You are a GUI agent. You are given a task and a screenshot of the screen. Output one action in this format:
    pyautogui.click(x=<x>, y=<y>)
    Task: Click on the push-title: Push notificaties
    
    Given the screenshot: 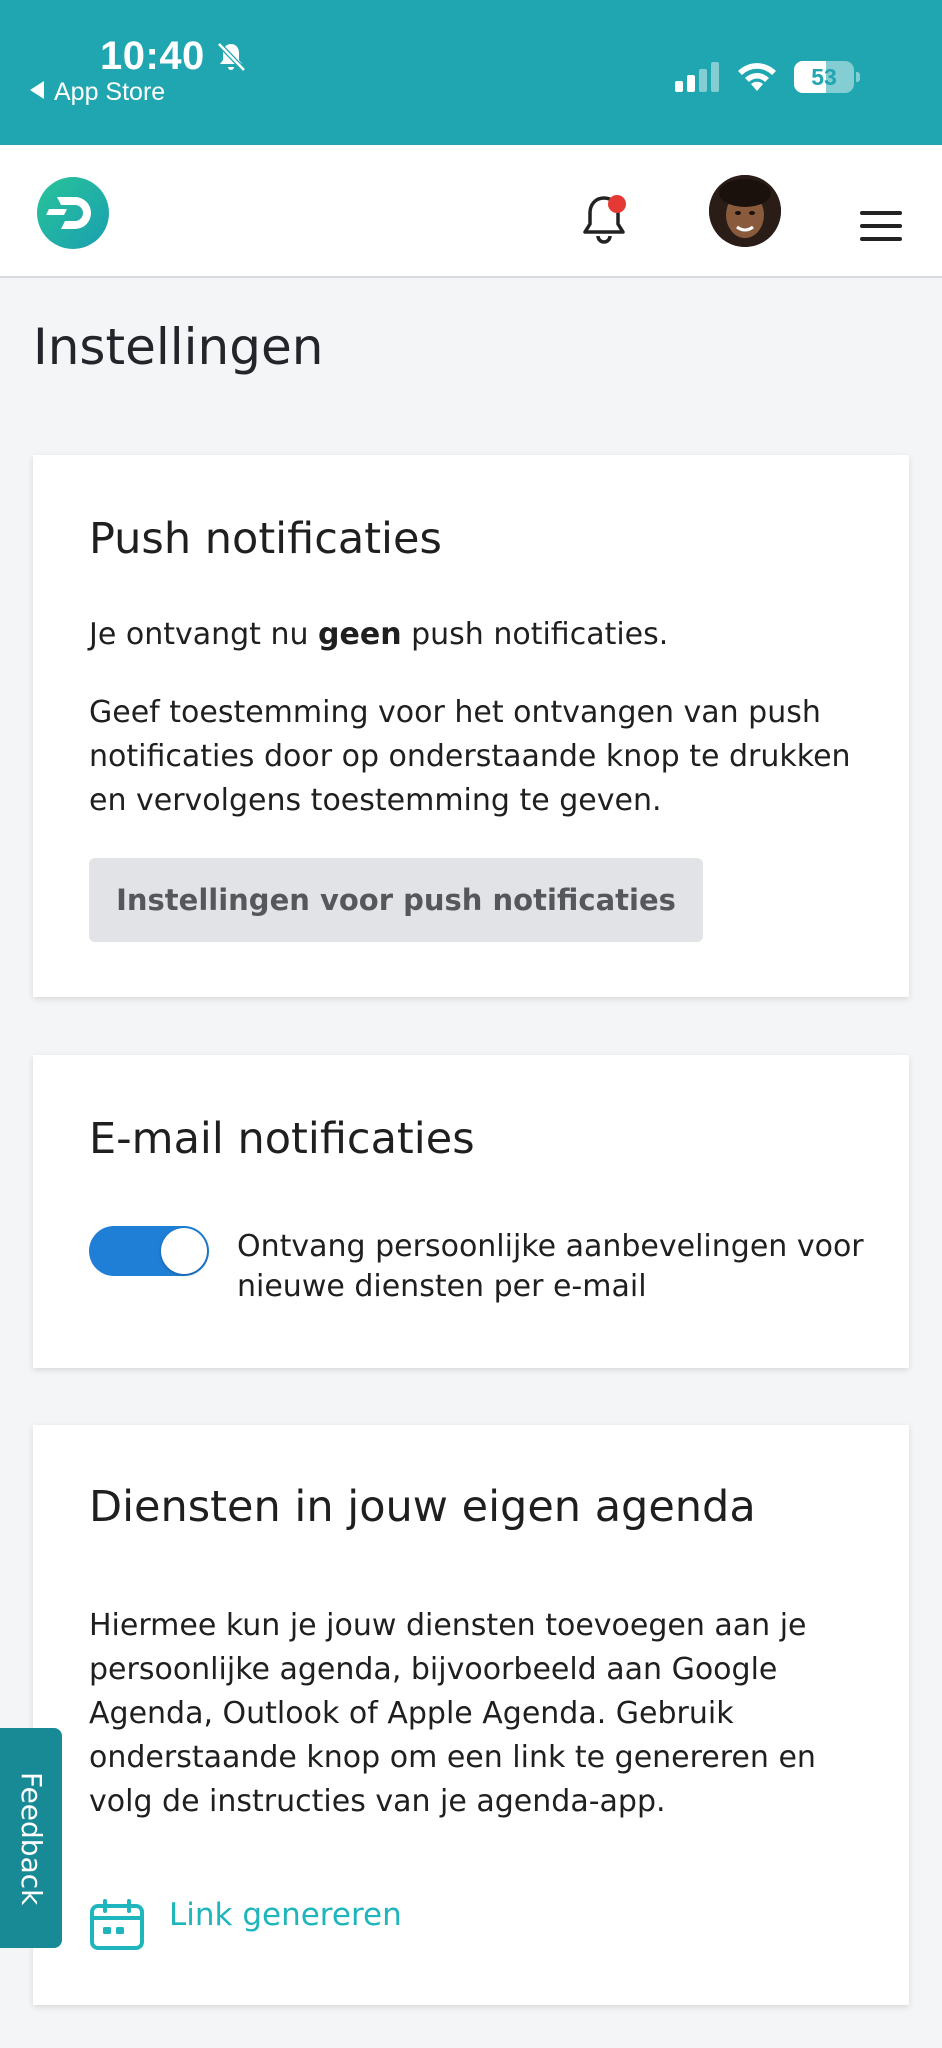 What is the action you would take?
    pyautogui.click(x=265, y=539)
    